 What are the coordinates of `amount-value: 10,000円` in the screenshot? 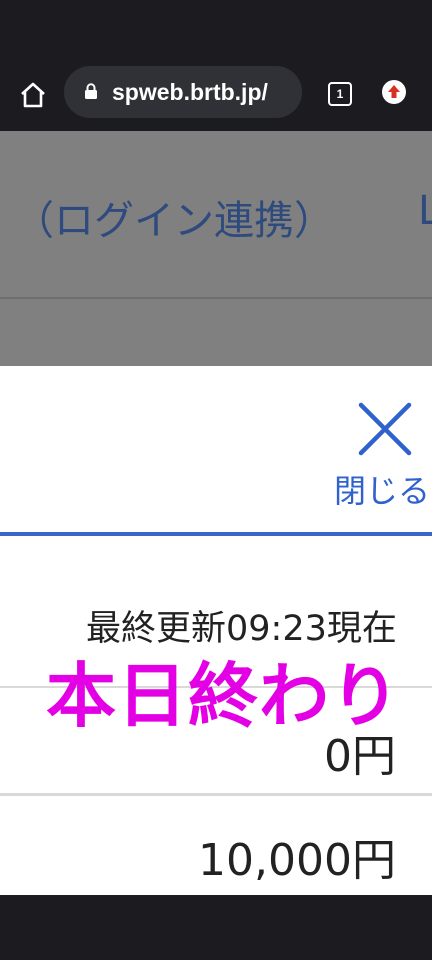 It's located at (297, 860).